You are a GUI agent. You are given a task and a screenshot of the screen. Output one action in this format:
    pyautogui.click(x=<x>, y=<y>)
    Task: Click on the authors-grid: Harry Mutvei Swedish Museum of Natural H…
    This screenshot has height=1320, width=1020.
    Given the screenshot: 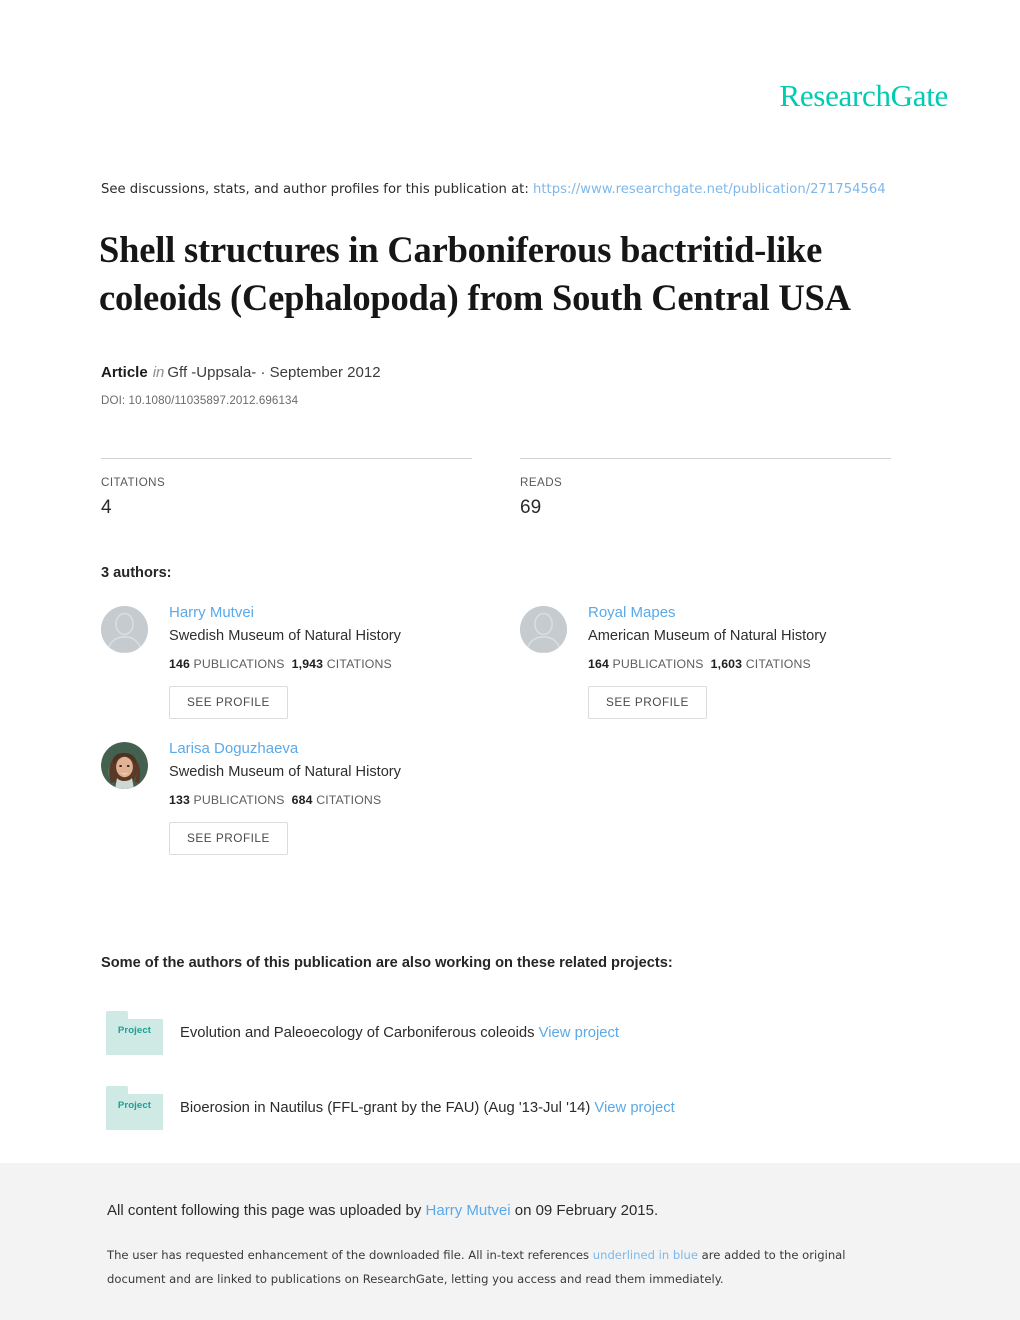 What is the action you would take?
    pyautogui.click(x=496, y=728)
    